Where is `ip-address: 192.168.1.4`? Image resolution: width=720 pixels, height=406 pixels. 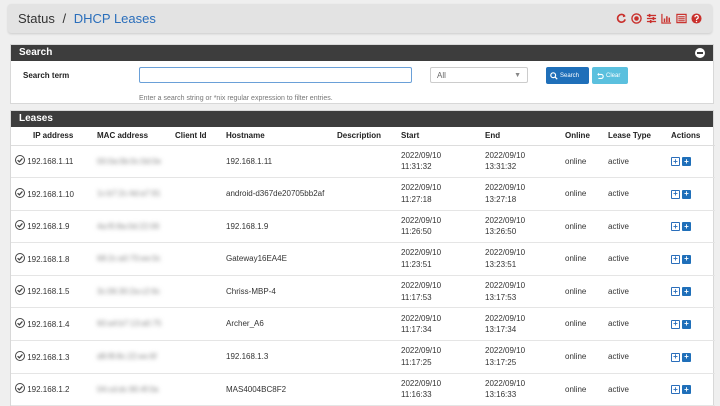 ip-address: 192.168.1.4 is located at coordinates (48, 324).